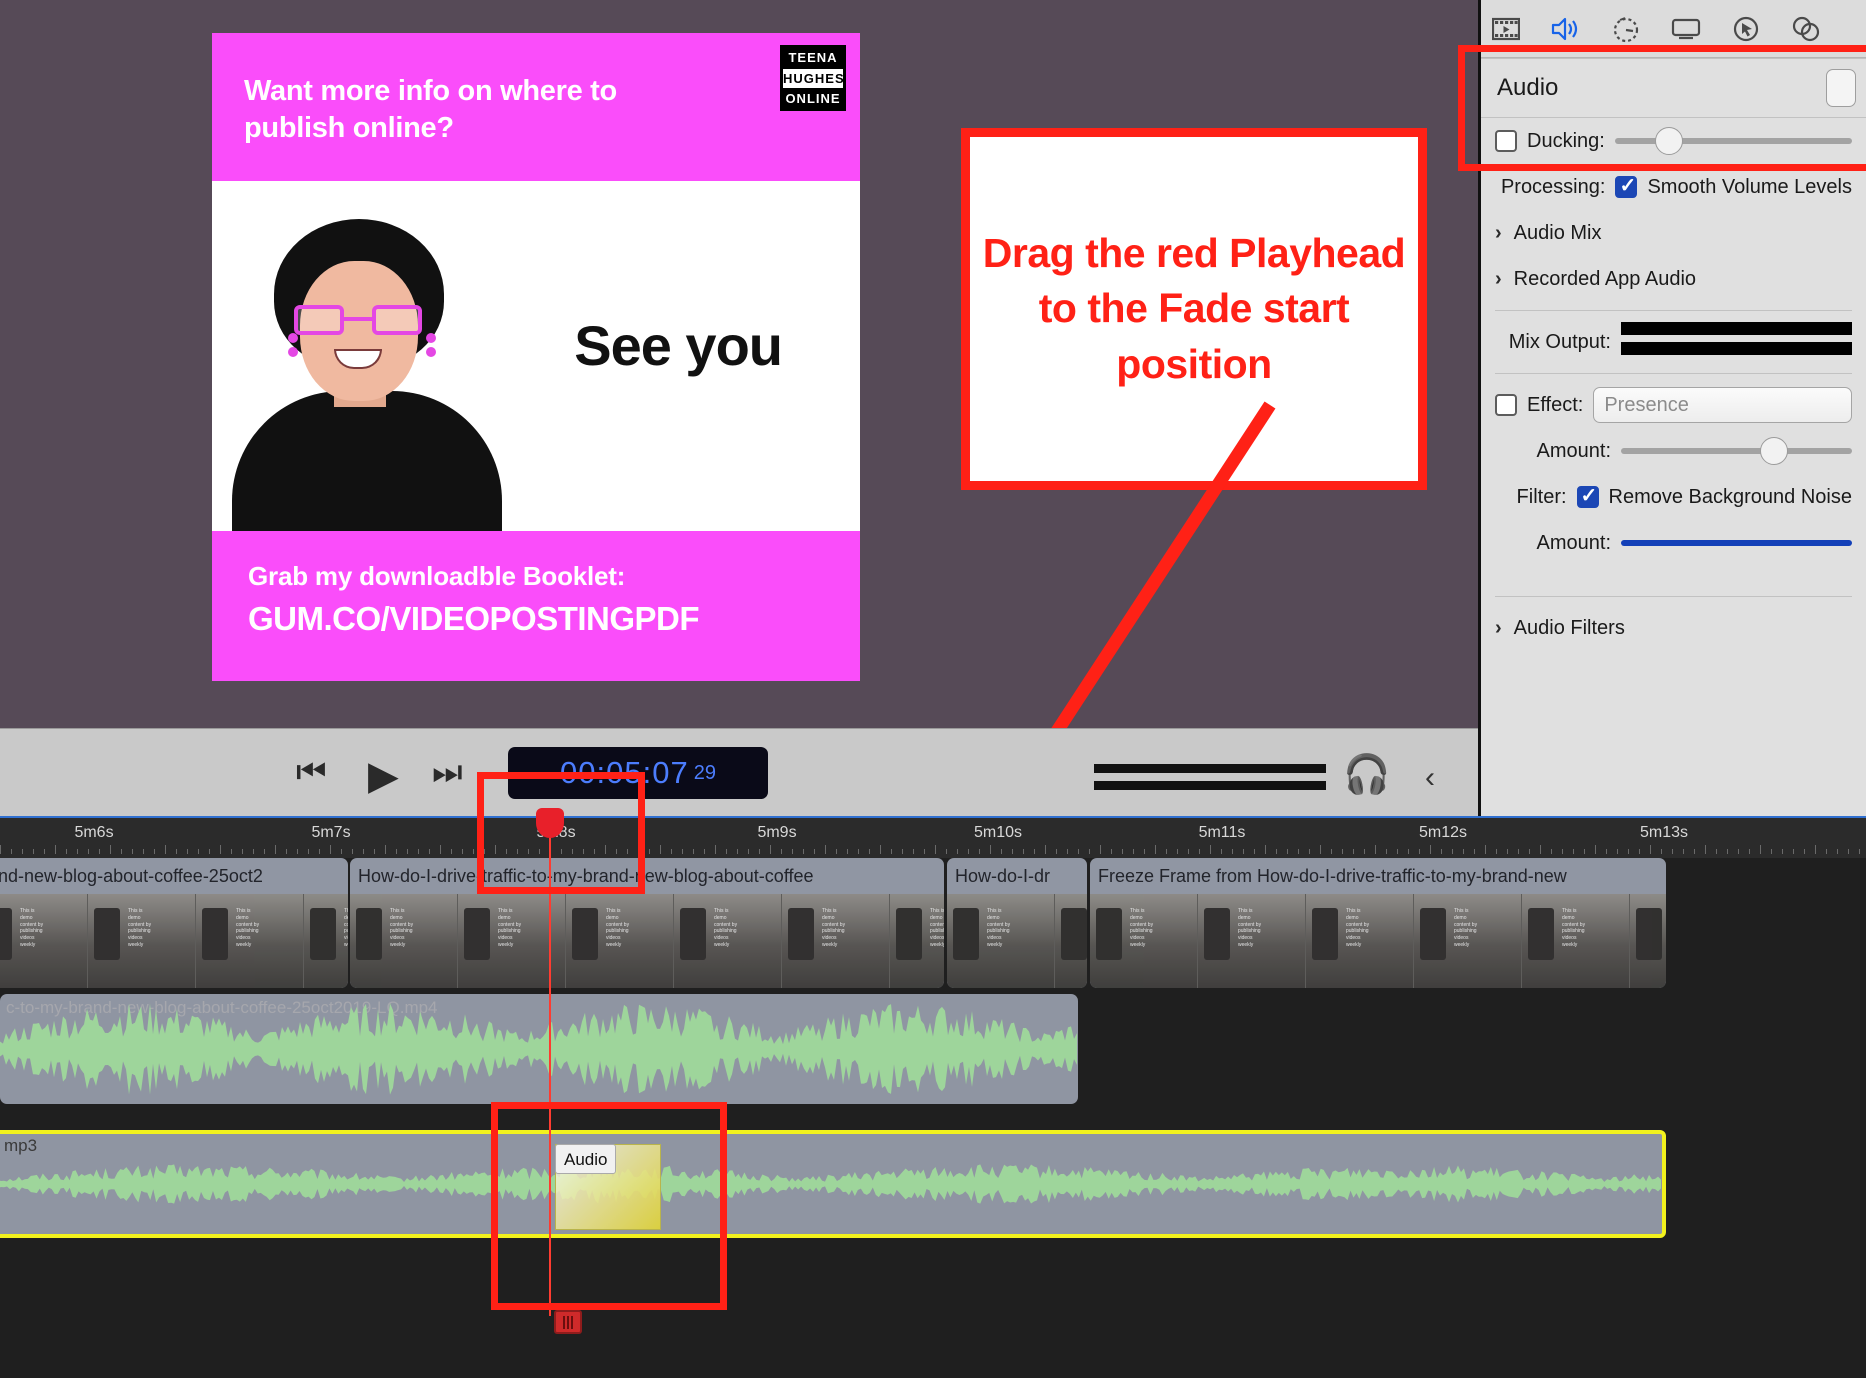 This screenshot has width=1866, height=1378. I want to click on ducking-slider-knob, so click(1669, 141).